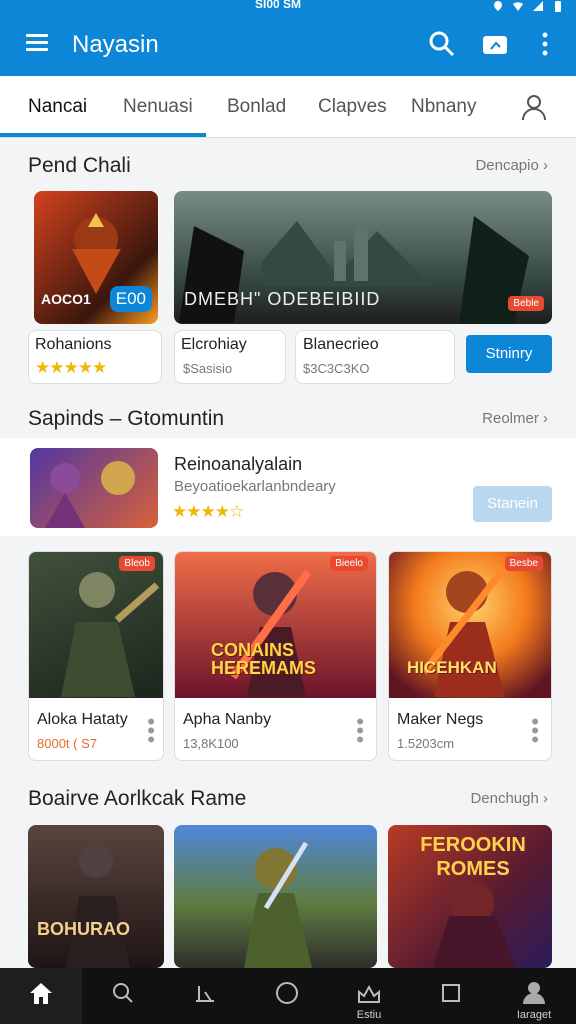  What do you see at coordinates (278, 904) in the screenshot?
I see `battle-scene-art` at bounding box center [278, 904].